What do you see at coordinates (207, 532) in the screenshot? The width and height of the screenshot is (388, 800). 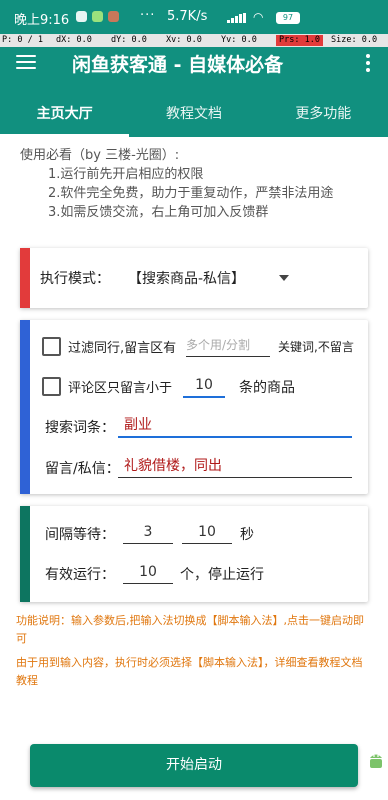 I see `interval-max-input: 10` at bounding box center [207, 532].